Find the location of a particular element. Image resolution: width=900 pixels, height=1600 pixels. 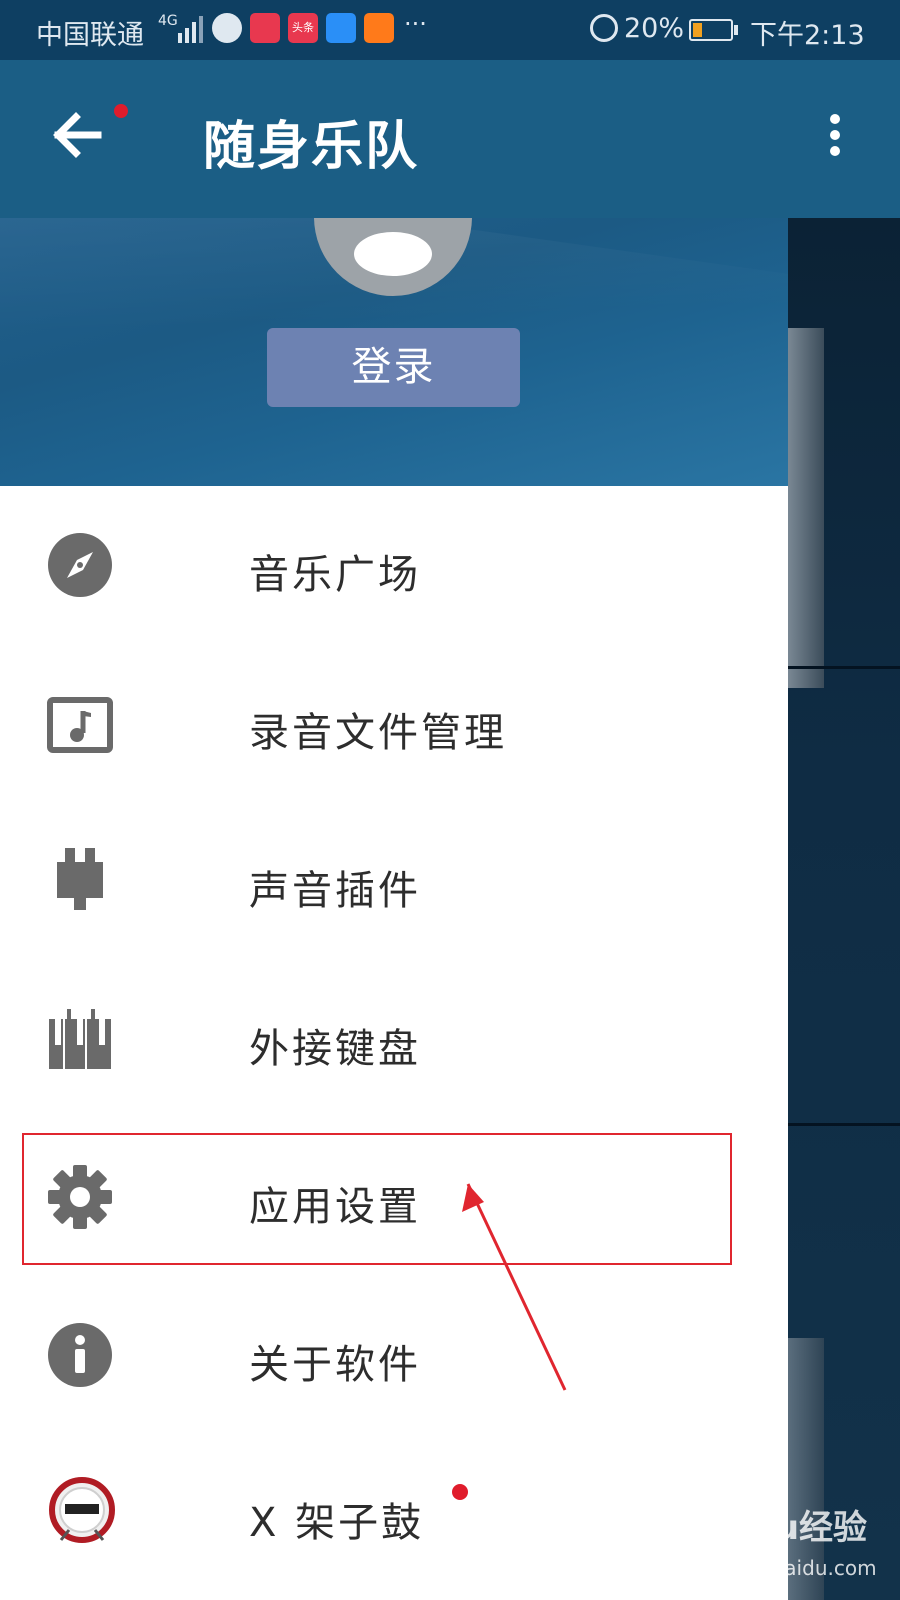

compass-icon is located at coordinates (80, 565).